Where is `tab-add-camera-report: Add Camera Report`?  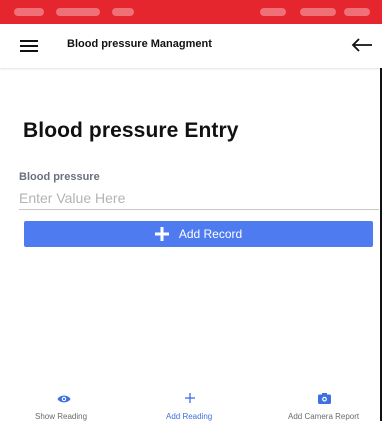 tab-add-camera-report: Add Camera Report is located at coordinates (324, 404).